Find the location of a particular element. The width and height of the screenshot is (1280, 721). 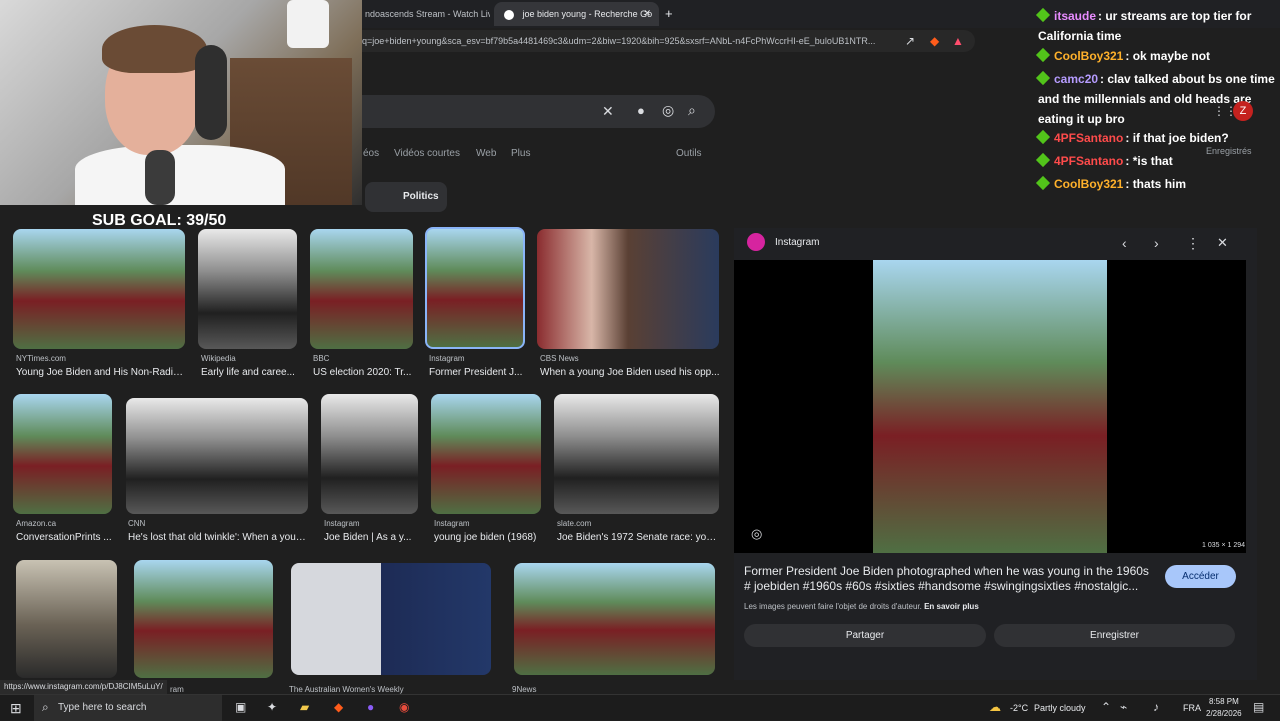

politics-chip: Politics is located at coordinates (406, 197).